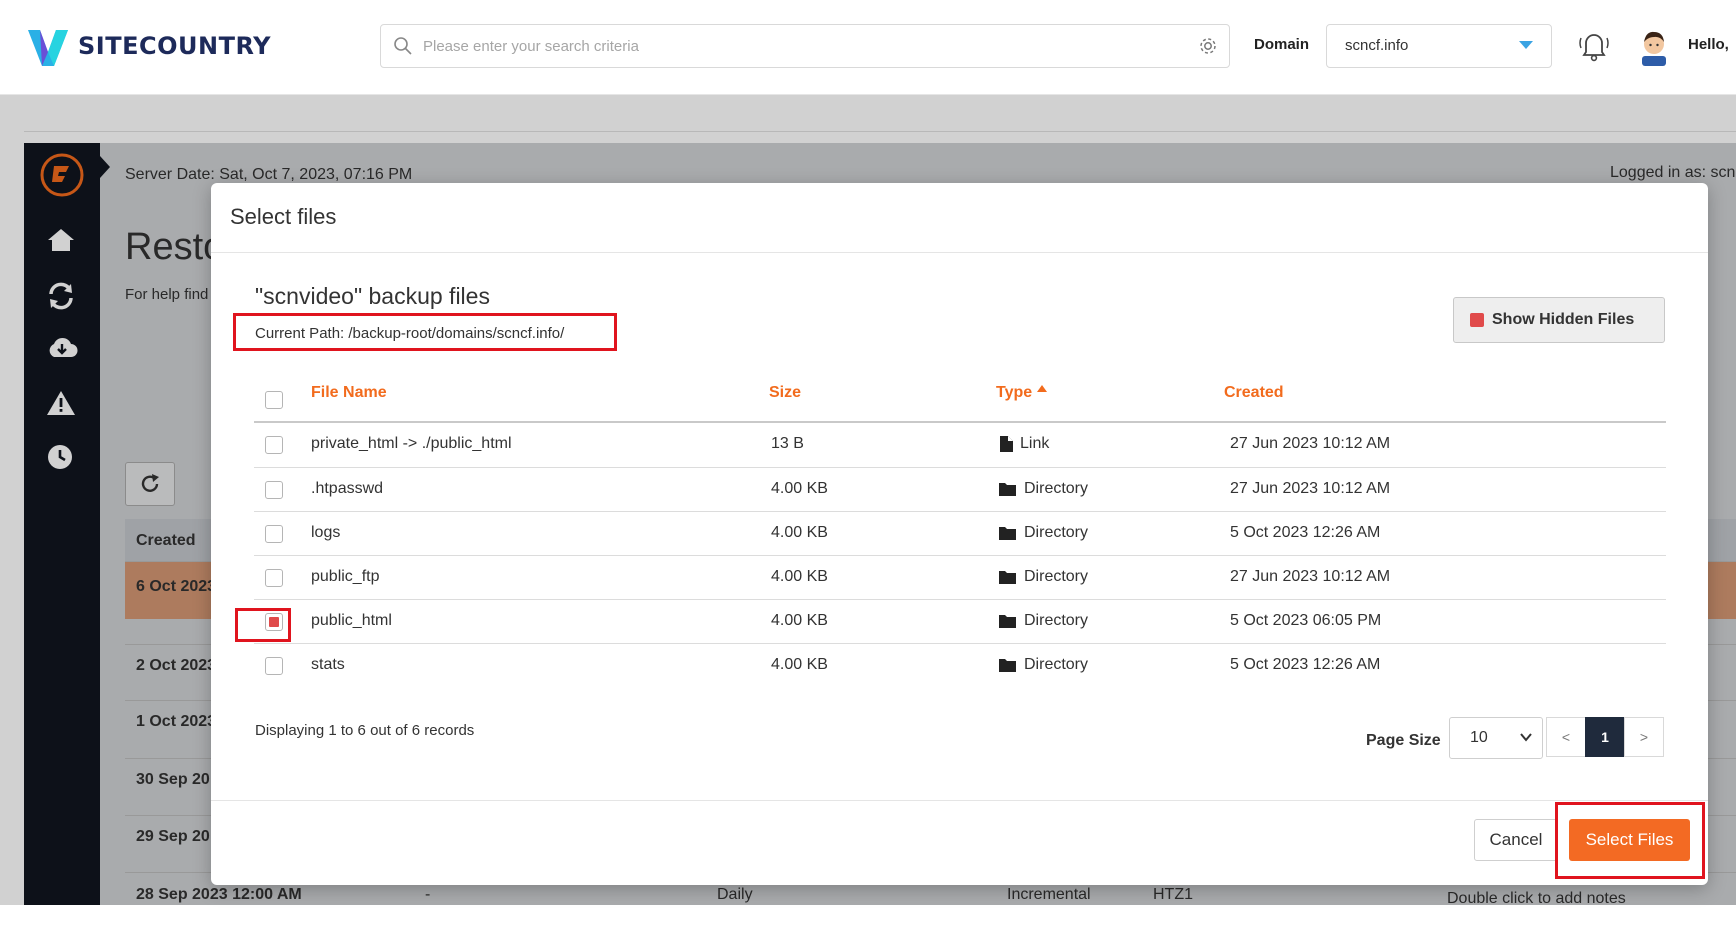 The image size is (1736, 930). I want to click on brand-name: SITECOUNTRY, so click(174, 46).